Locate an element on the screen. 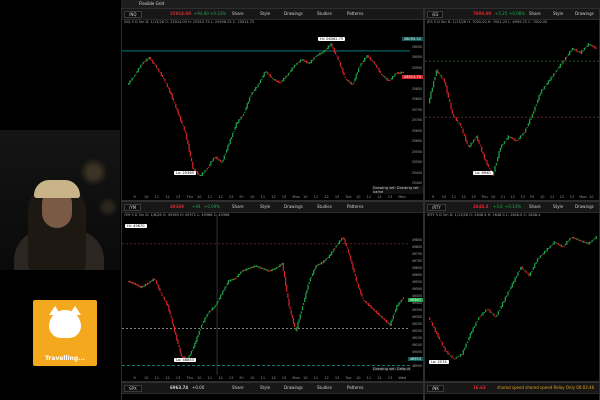  time-tick: 13 is located at coordinates (571, 197).